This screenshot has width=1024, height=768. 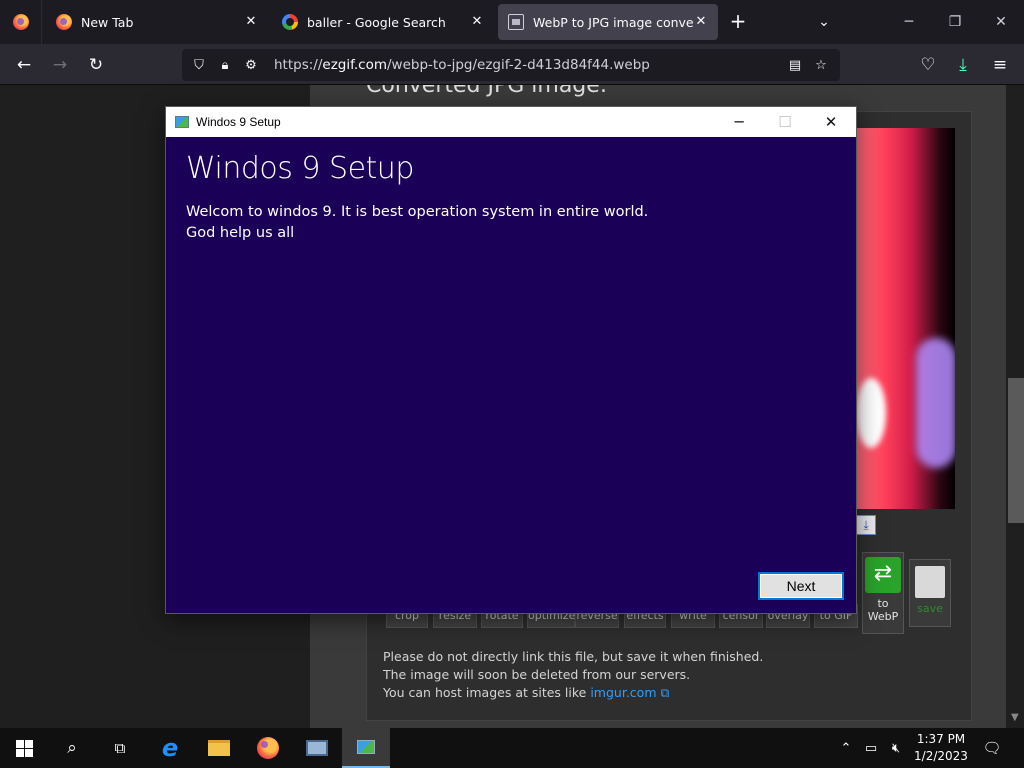 What do you see at coordinates (354, 65) in the screenshot?
I see `url-domain: ezgif.com` at bounding box center [354, 65].